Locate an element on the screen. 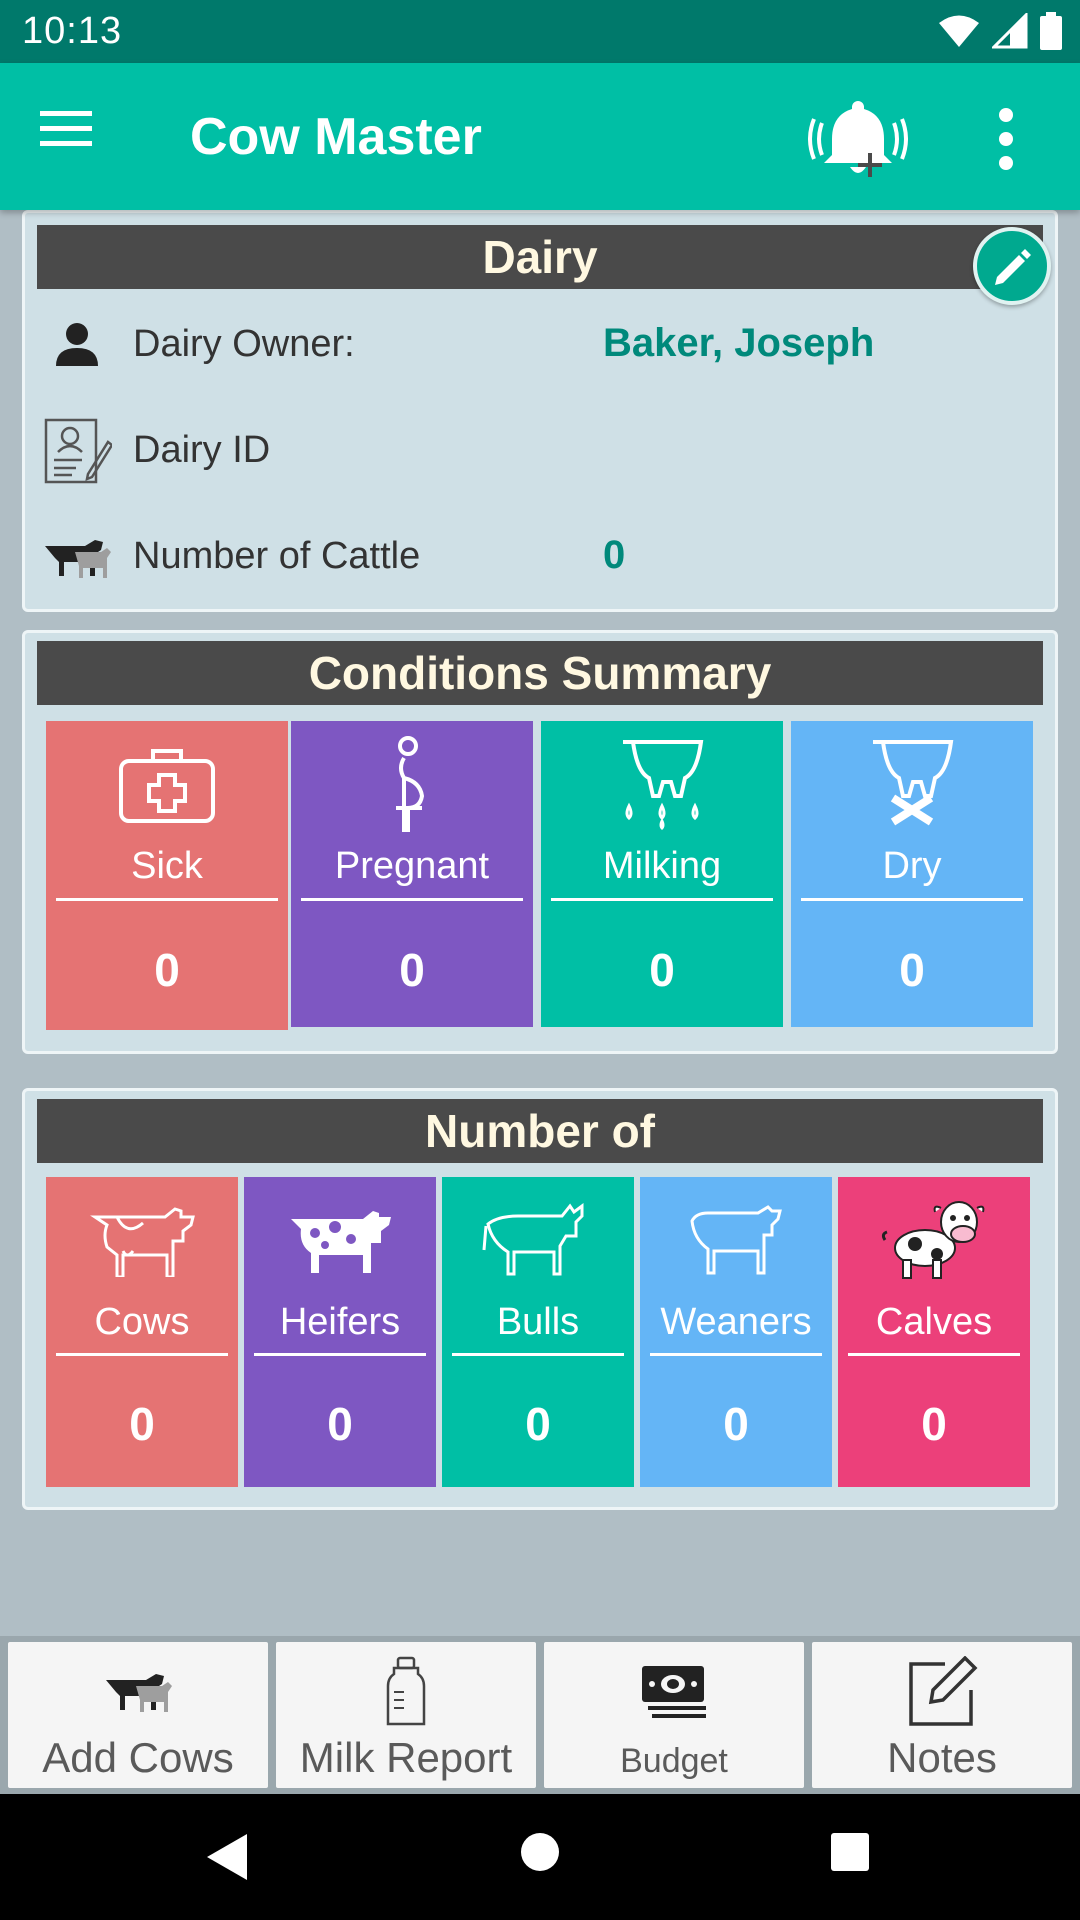 This screenshot has height=1920, width=1080. number-tile-heifers: Heifers 0 is located at coordinates (340, 1332).